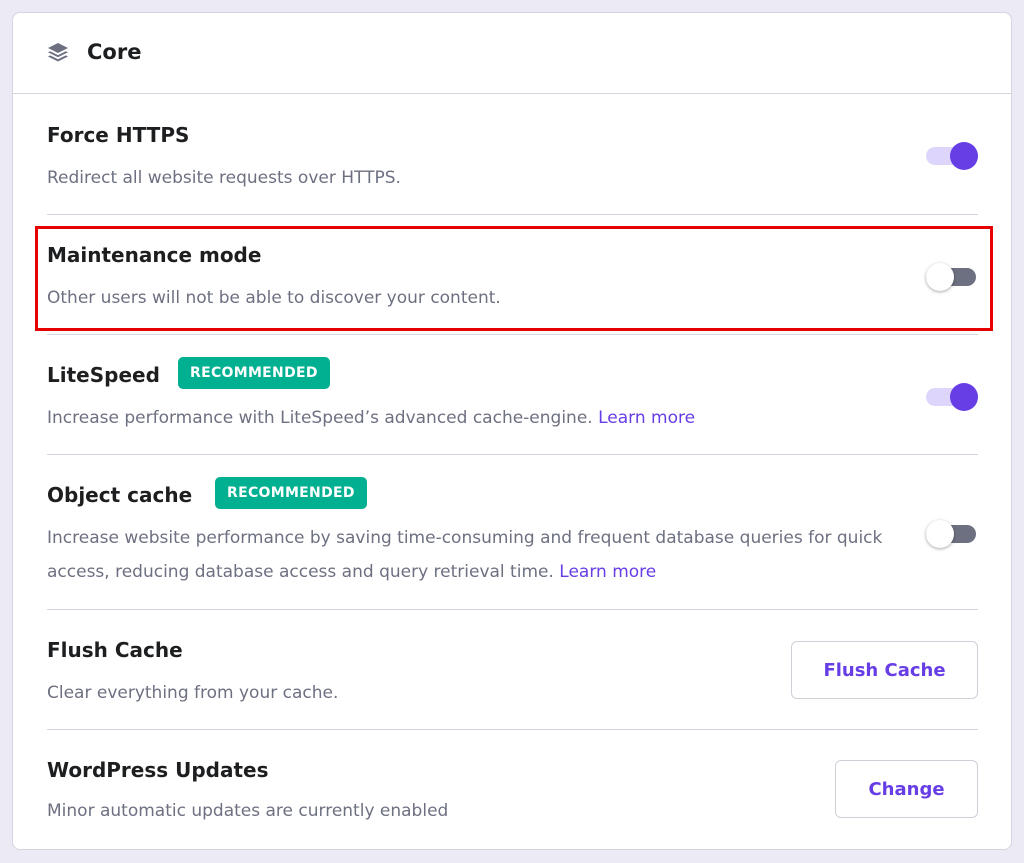 The image size is (1024, 863). I want to click on setting-title: Flush Cache, so click(115, 650).